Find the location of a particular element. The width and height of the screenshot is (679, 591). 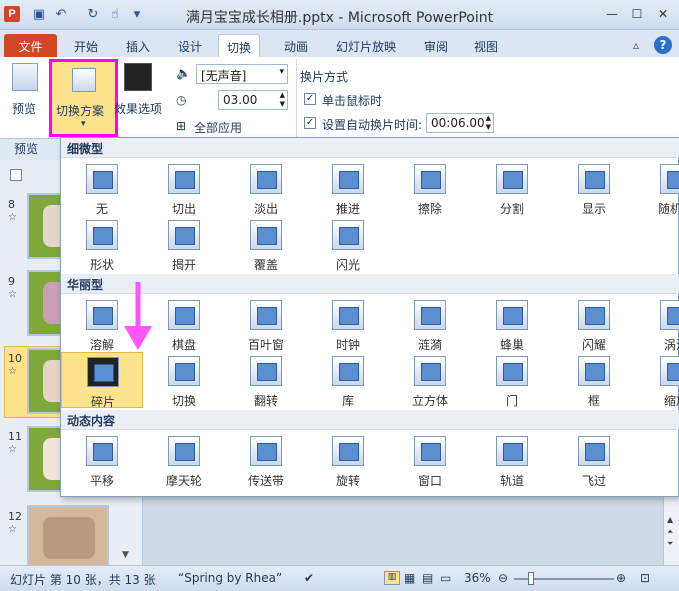

transition-split-icon is located at coordinates (512, 179).